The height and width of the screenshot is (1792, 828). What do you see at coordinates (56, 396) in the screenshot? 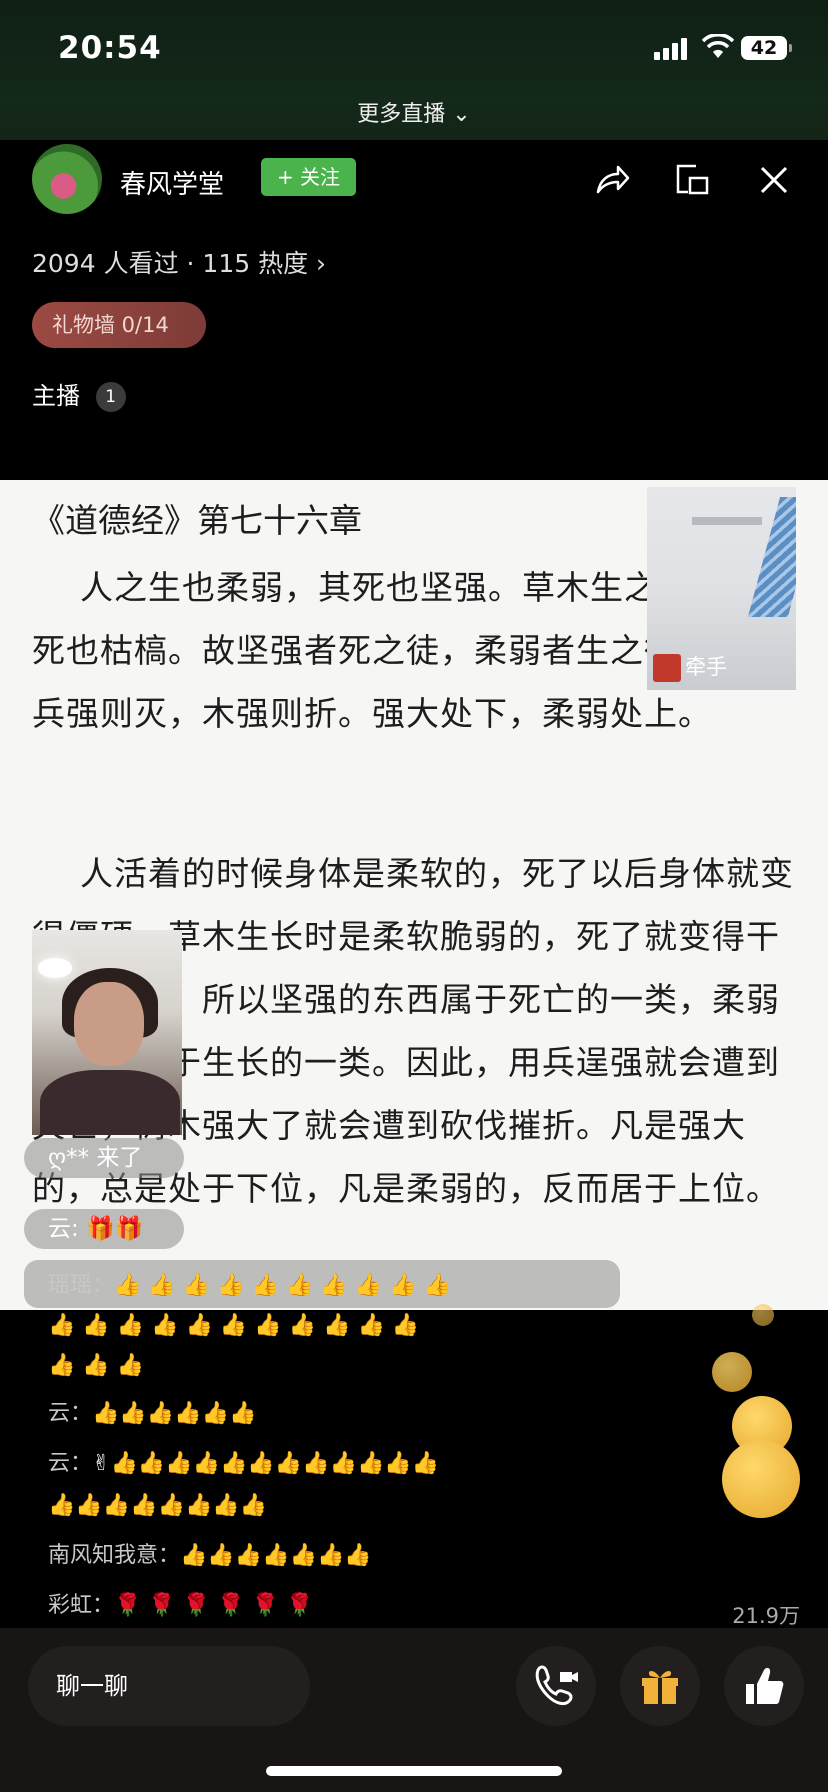
I see `anchor-label: 主播` at bounding box center [56, 396].